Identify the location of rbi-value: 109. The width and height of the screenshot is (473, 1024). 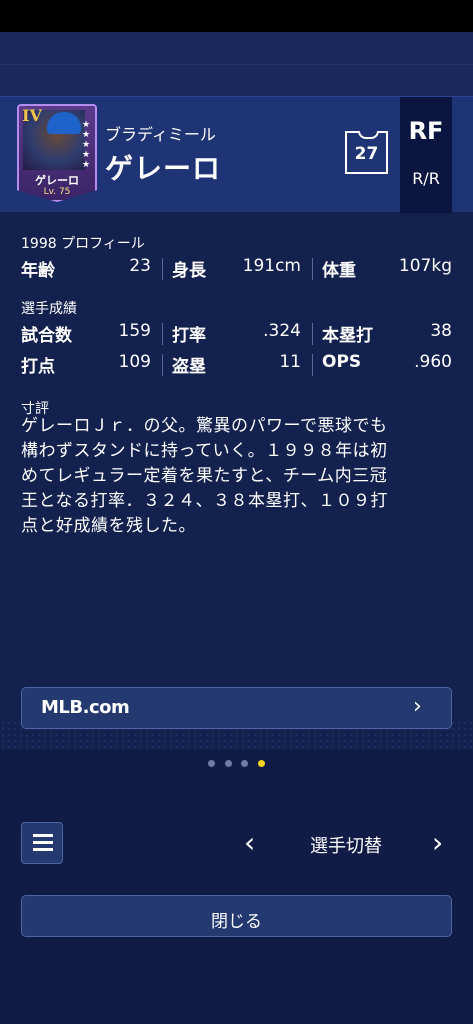
(134, 362).